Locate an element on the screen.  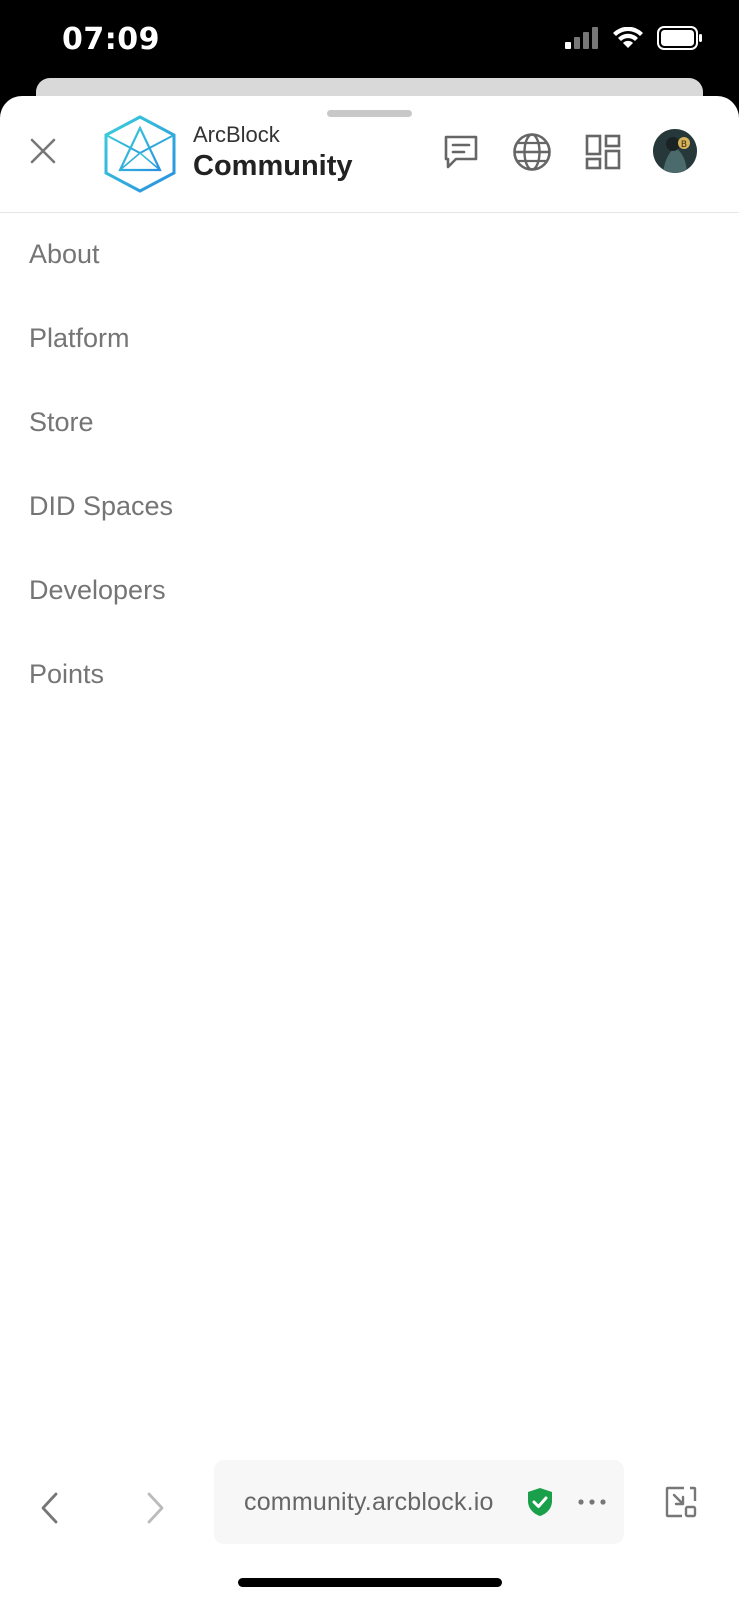
forward-arrow-icon is located at coordinates (155, 1508).